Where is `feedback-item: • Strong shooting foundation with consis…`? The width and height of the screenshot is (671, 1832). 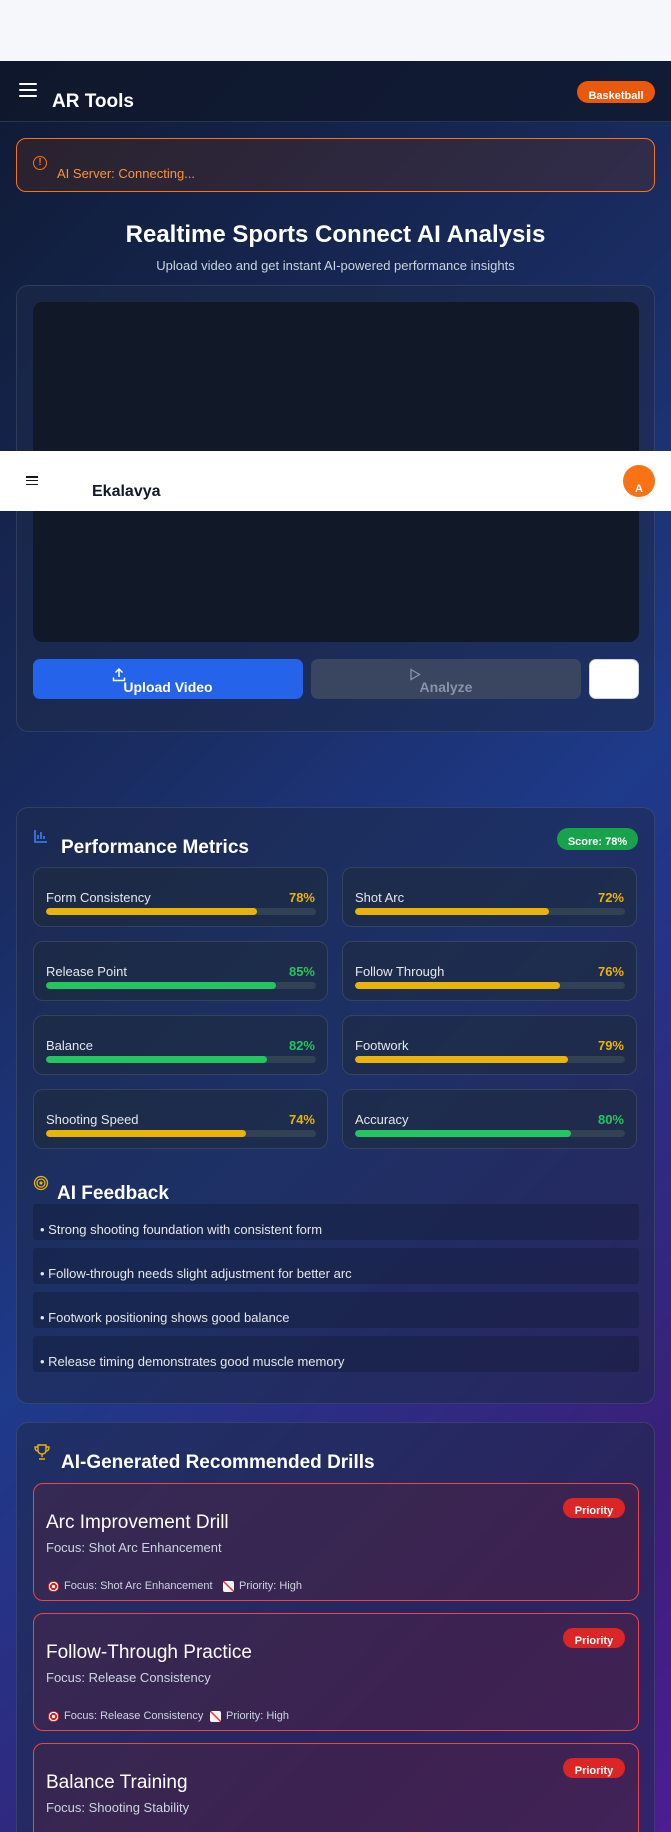 feedback-item: • Strong shooting foundation with consis… is located at coordinates (336, 1222).